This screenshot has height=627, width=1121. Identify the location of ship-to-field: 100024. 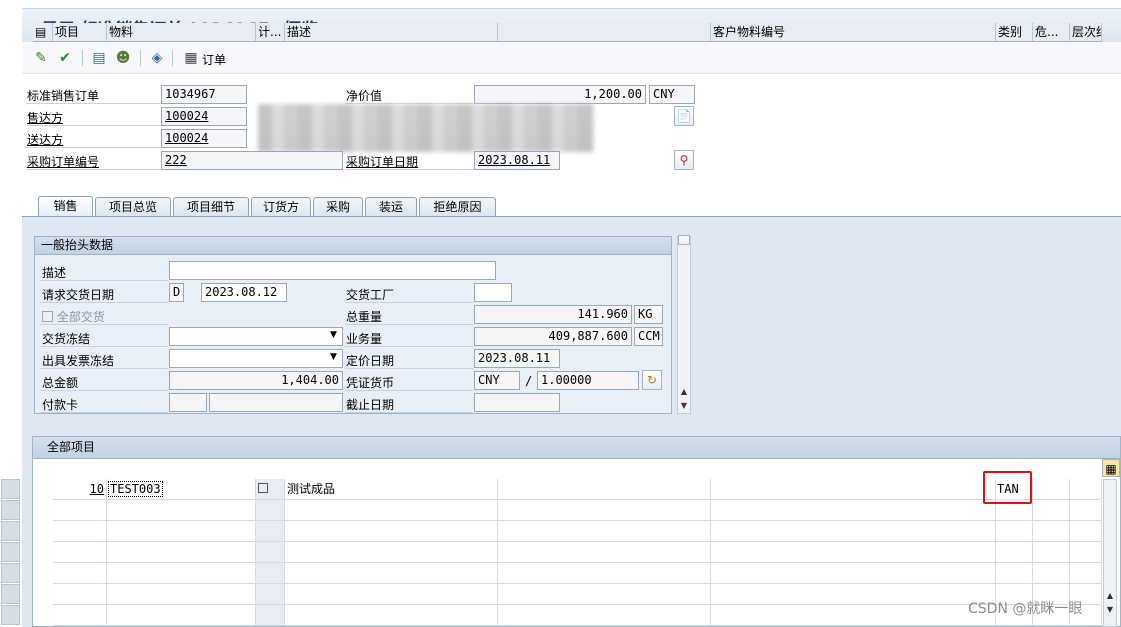
(204, 138).